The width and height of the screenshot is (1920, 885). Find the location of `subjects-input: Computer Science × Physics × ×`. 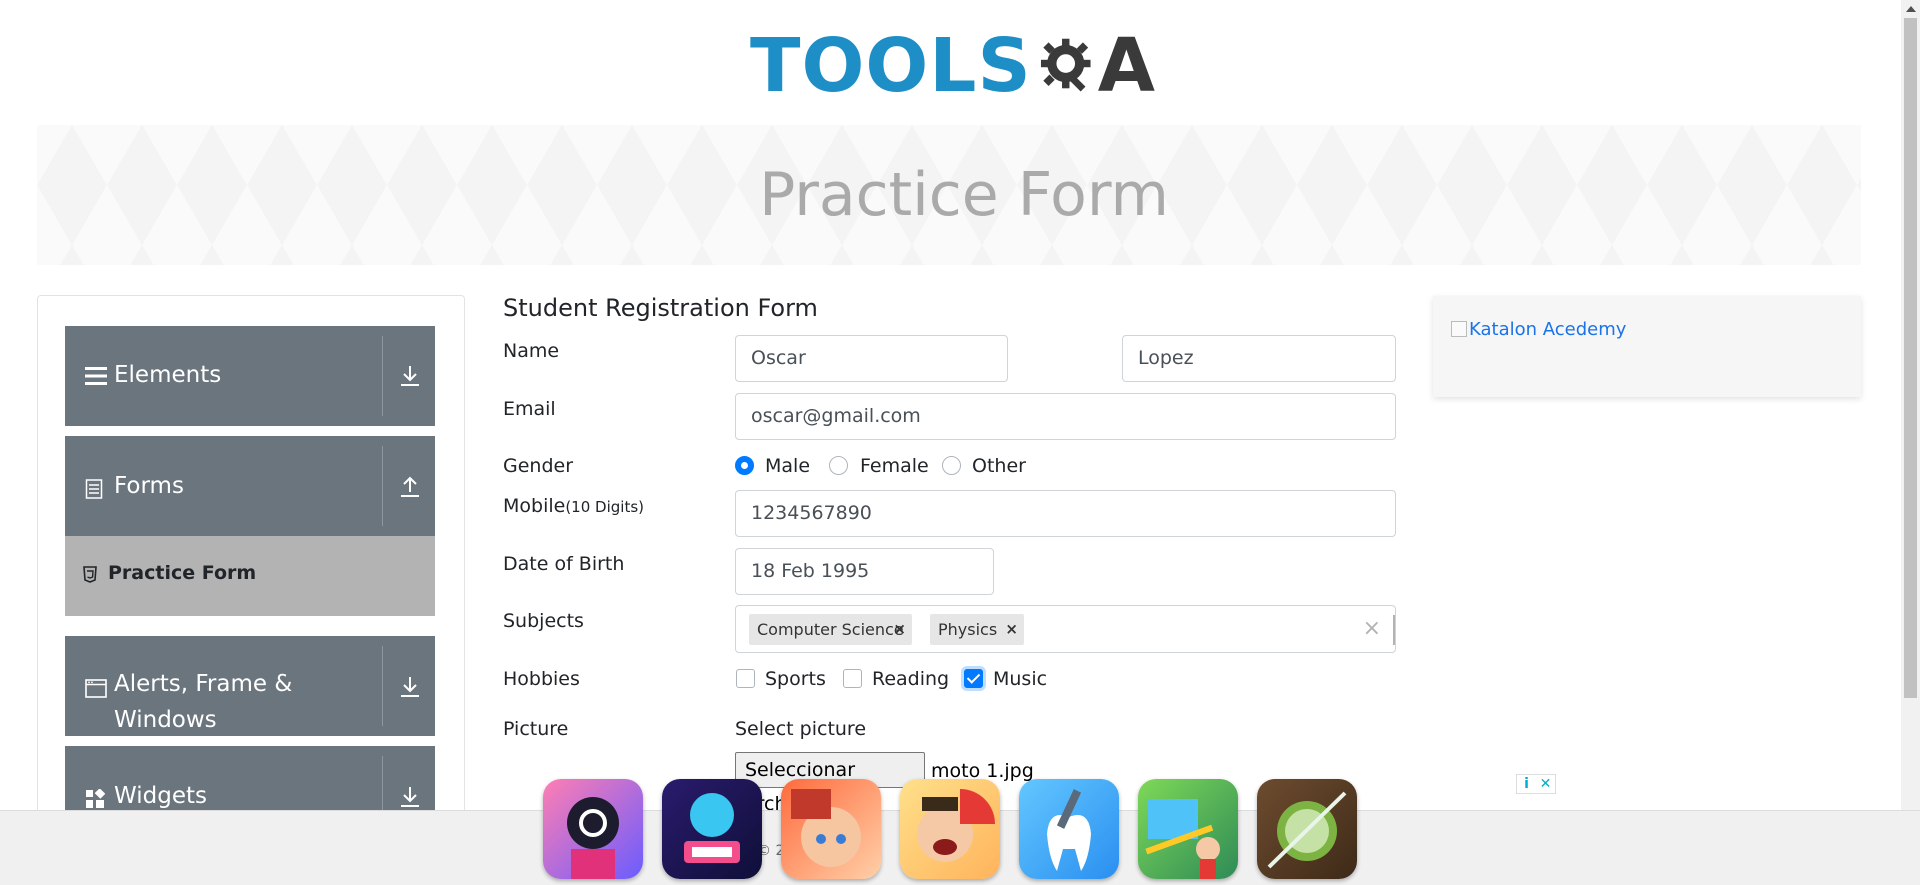

subjects-input: Computer Science × Physics × × is located at coordinates (1065, 629).